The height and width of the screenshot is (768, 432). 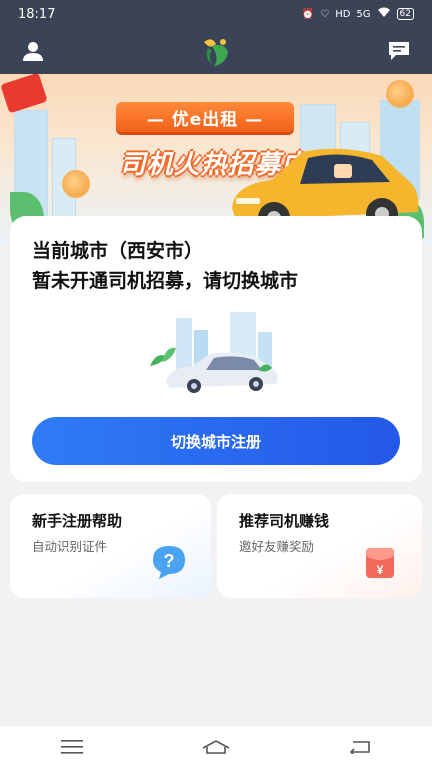 What do you see at coordinates (405, 14) in the screenshot?
I see `battery-icon: 62` at bounding box center [405, 14].